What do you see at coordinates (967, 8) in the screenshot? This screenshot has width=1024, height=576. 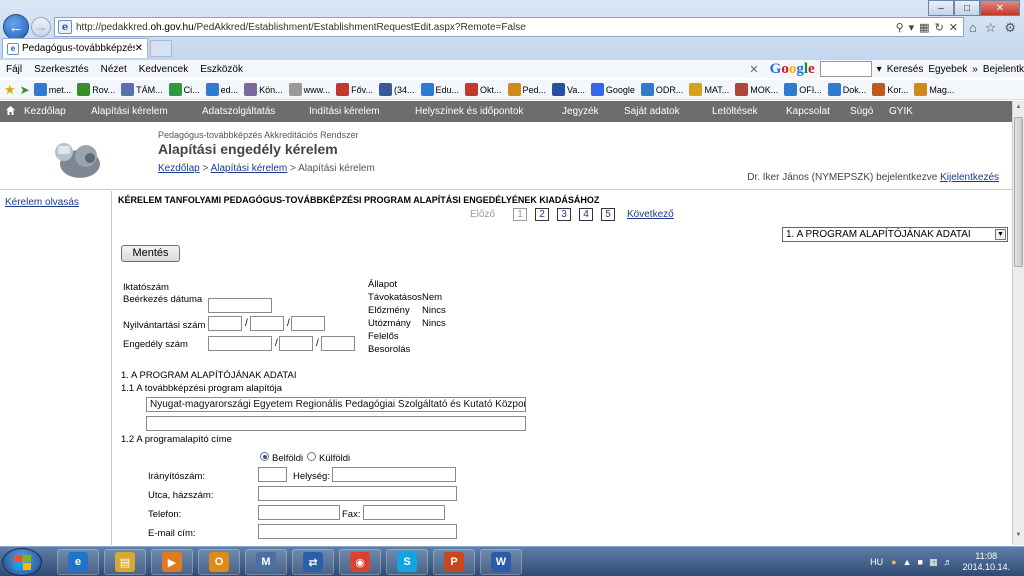 I see `maximize-icon: □` at bounding box center [967, 8].